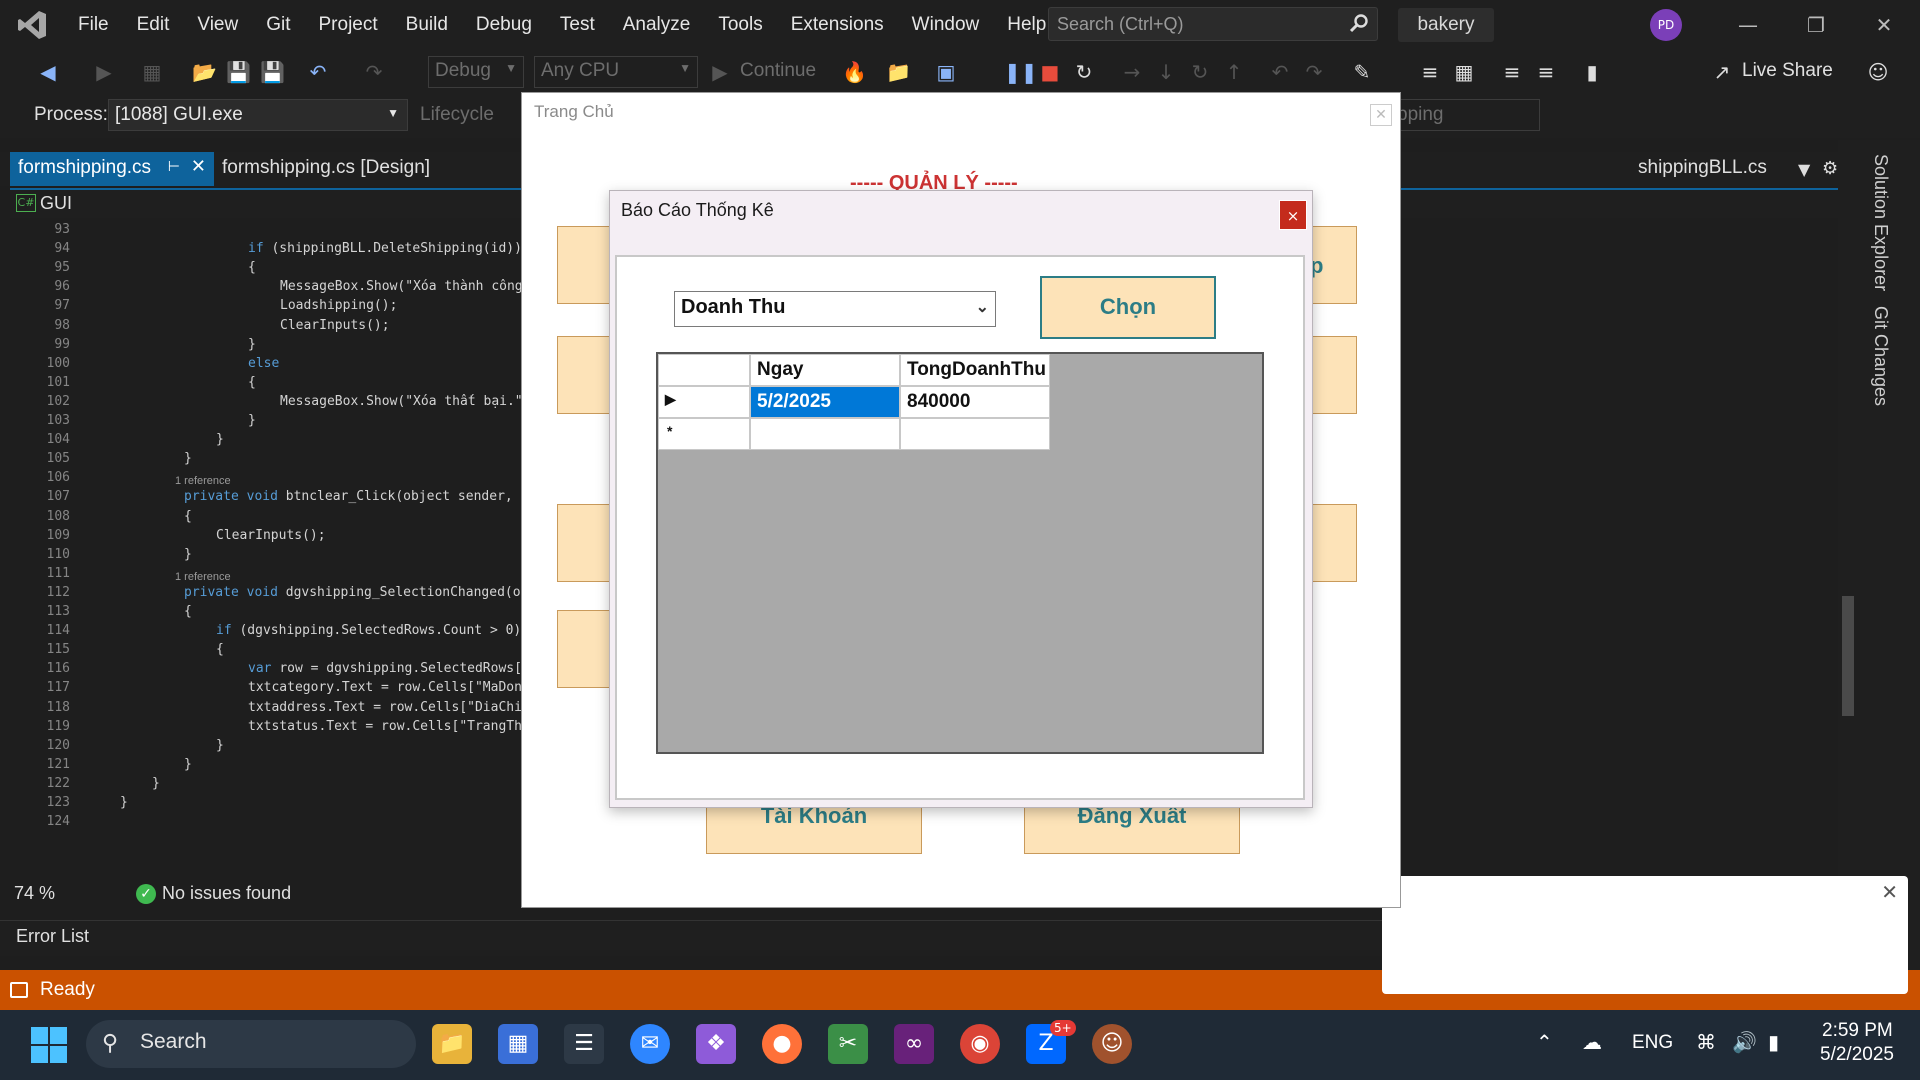 The height and width of the screenshot is (1080, 1920). Describe the element at coordinates (1830, 168) in the screenshot. I see `gear-icon: ⚙` at that location.